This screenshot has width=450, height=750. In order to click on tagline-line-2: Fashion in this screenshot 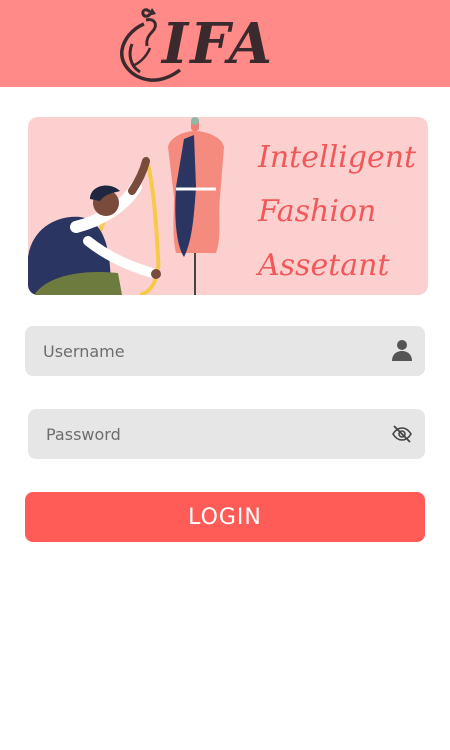, I will do `click(317, 211)`.